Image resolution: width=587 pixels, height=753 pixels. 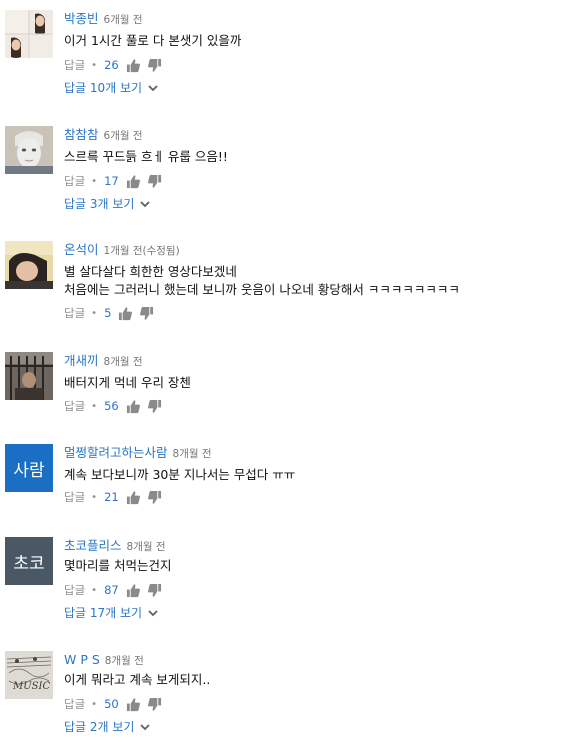 I want to click on like-count: 87, so click(x=111, y=590).